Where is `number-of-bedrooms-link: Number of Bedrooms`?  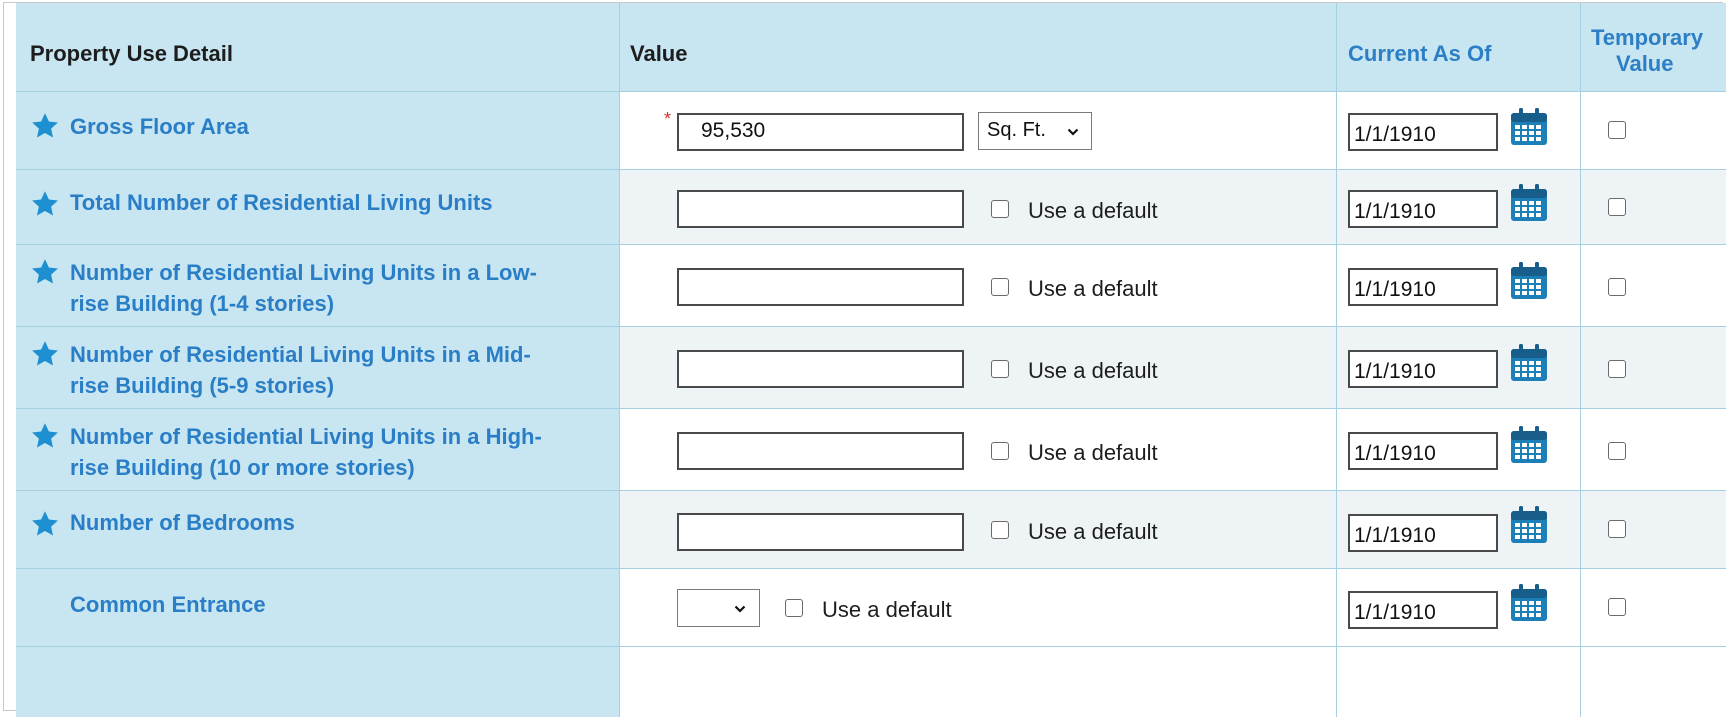
number-of-bedrooms-link: Number of Bedrooms is located at coordinates (182, 522).